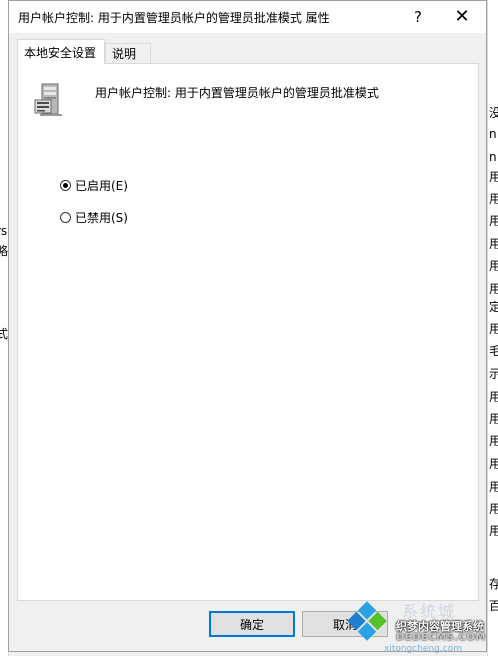 The image size is (498, 656). I want to click on tab-local-security-setting: 本地安全设置, so click(61, 51).